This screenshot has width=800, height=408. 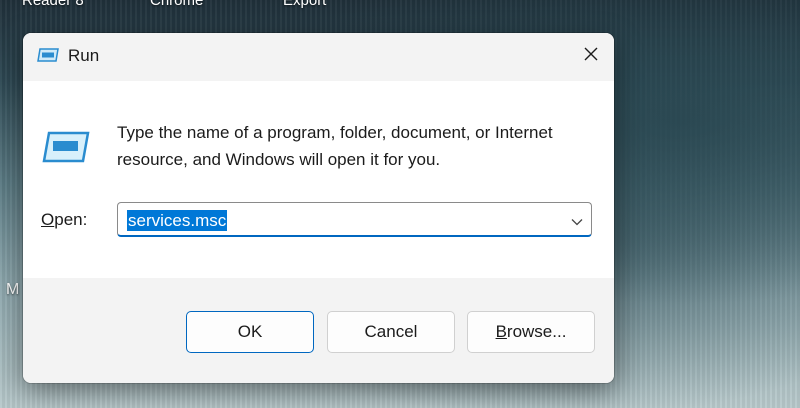 What do you see at coordinates (304, 4) in the screenshot?
I see `desktop-icon-label: Export` at bounding box center [304, 4].